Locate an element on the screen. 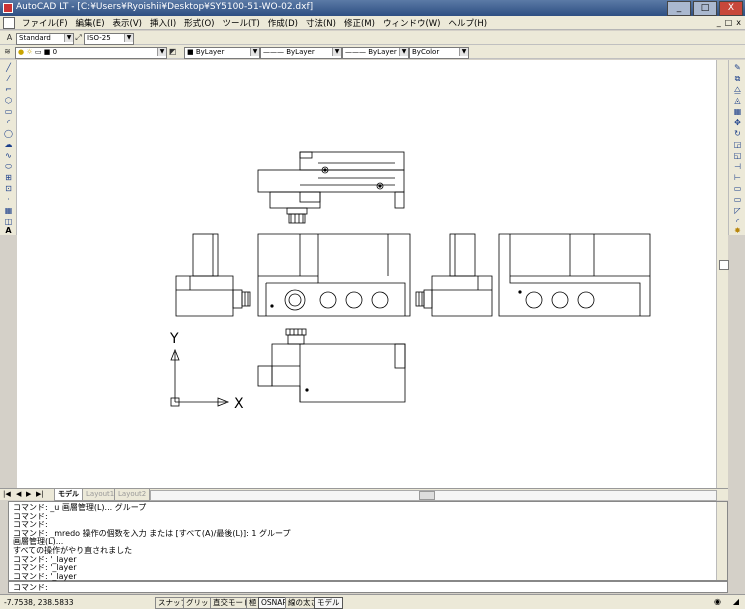 Image resolution: width=745 pixels, height=609 pixels. linetype-select: ——— ByLayer ▼ is located at coordinates (301, 53).